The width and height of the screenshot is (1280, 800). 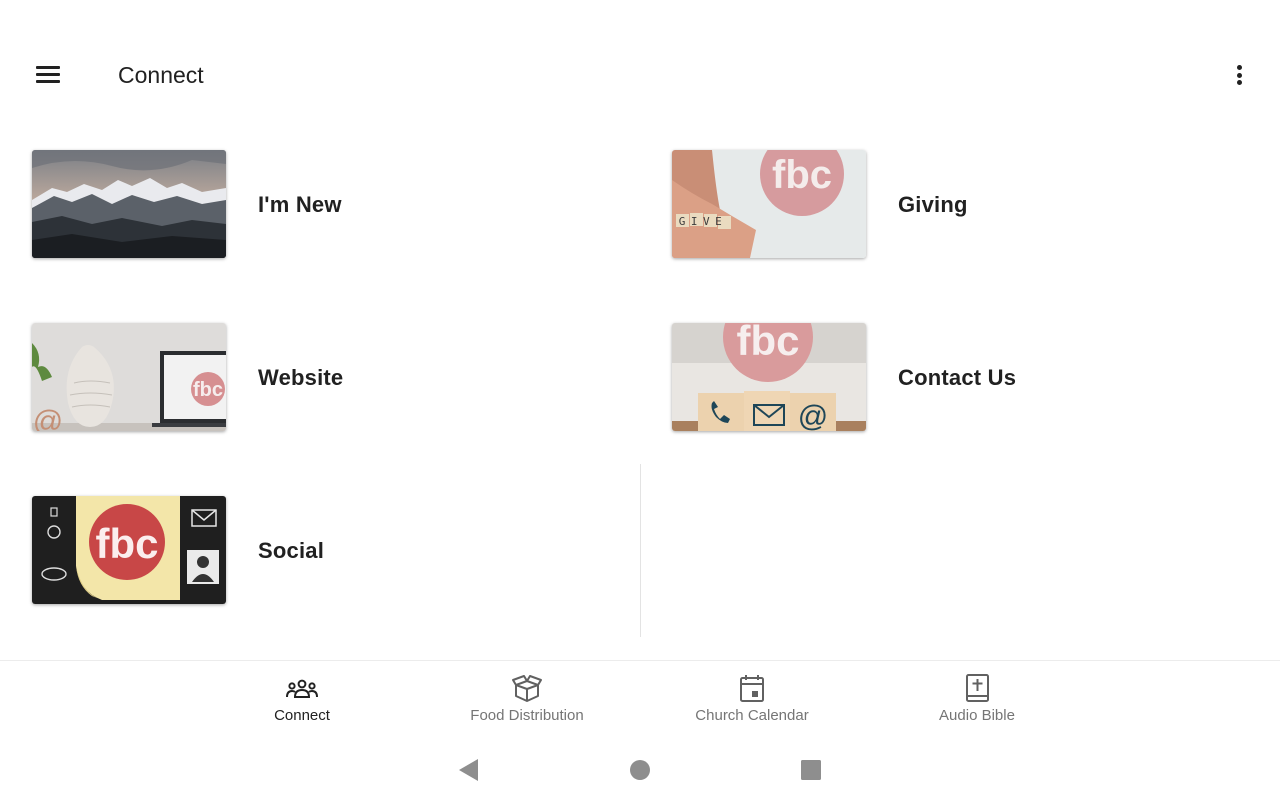 What do you see at coordinates (977, 688) in the screenshot?
I see `bible-book-icon` at bounding box center [977, 688].